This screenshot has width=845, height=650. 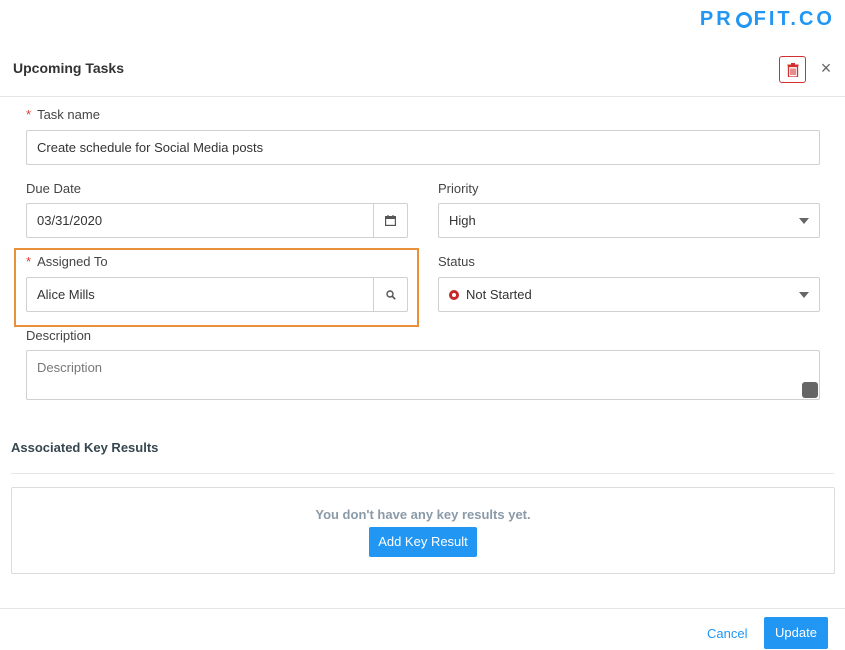 I want to click on assigned-to-label-text: Assigned To, so click(x=72, y=261).